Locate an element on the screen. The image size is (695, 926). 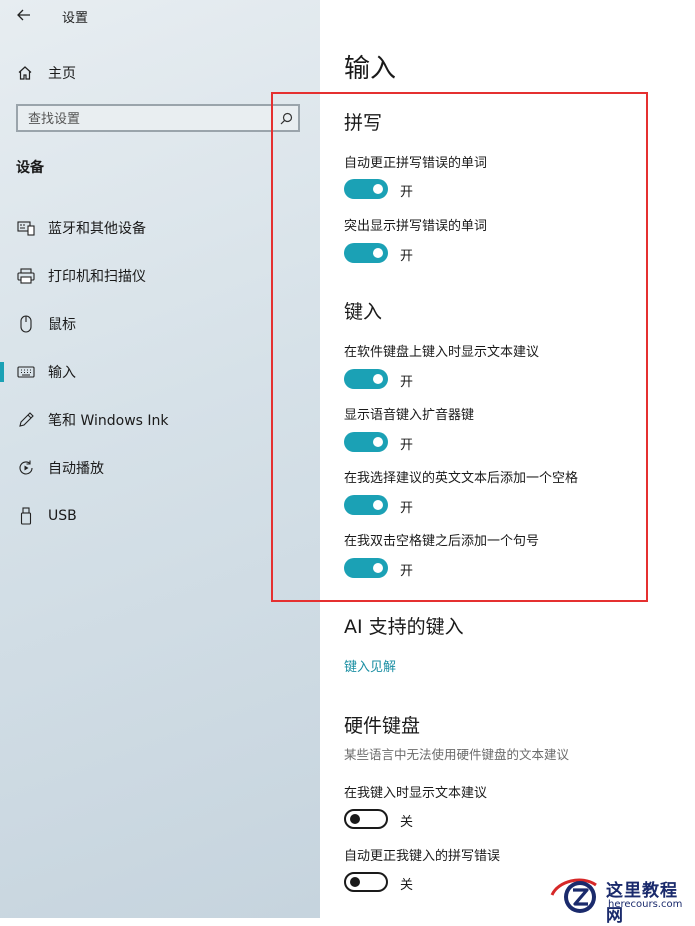
sidebar-item-printers: 打印机和扫描仪 is located at coordinates (160, 276).